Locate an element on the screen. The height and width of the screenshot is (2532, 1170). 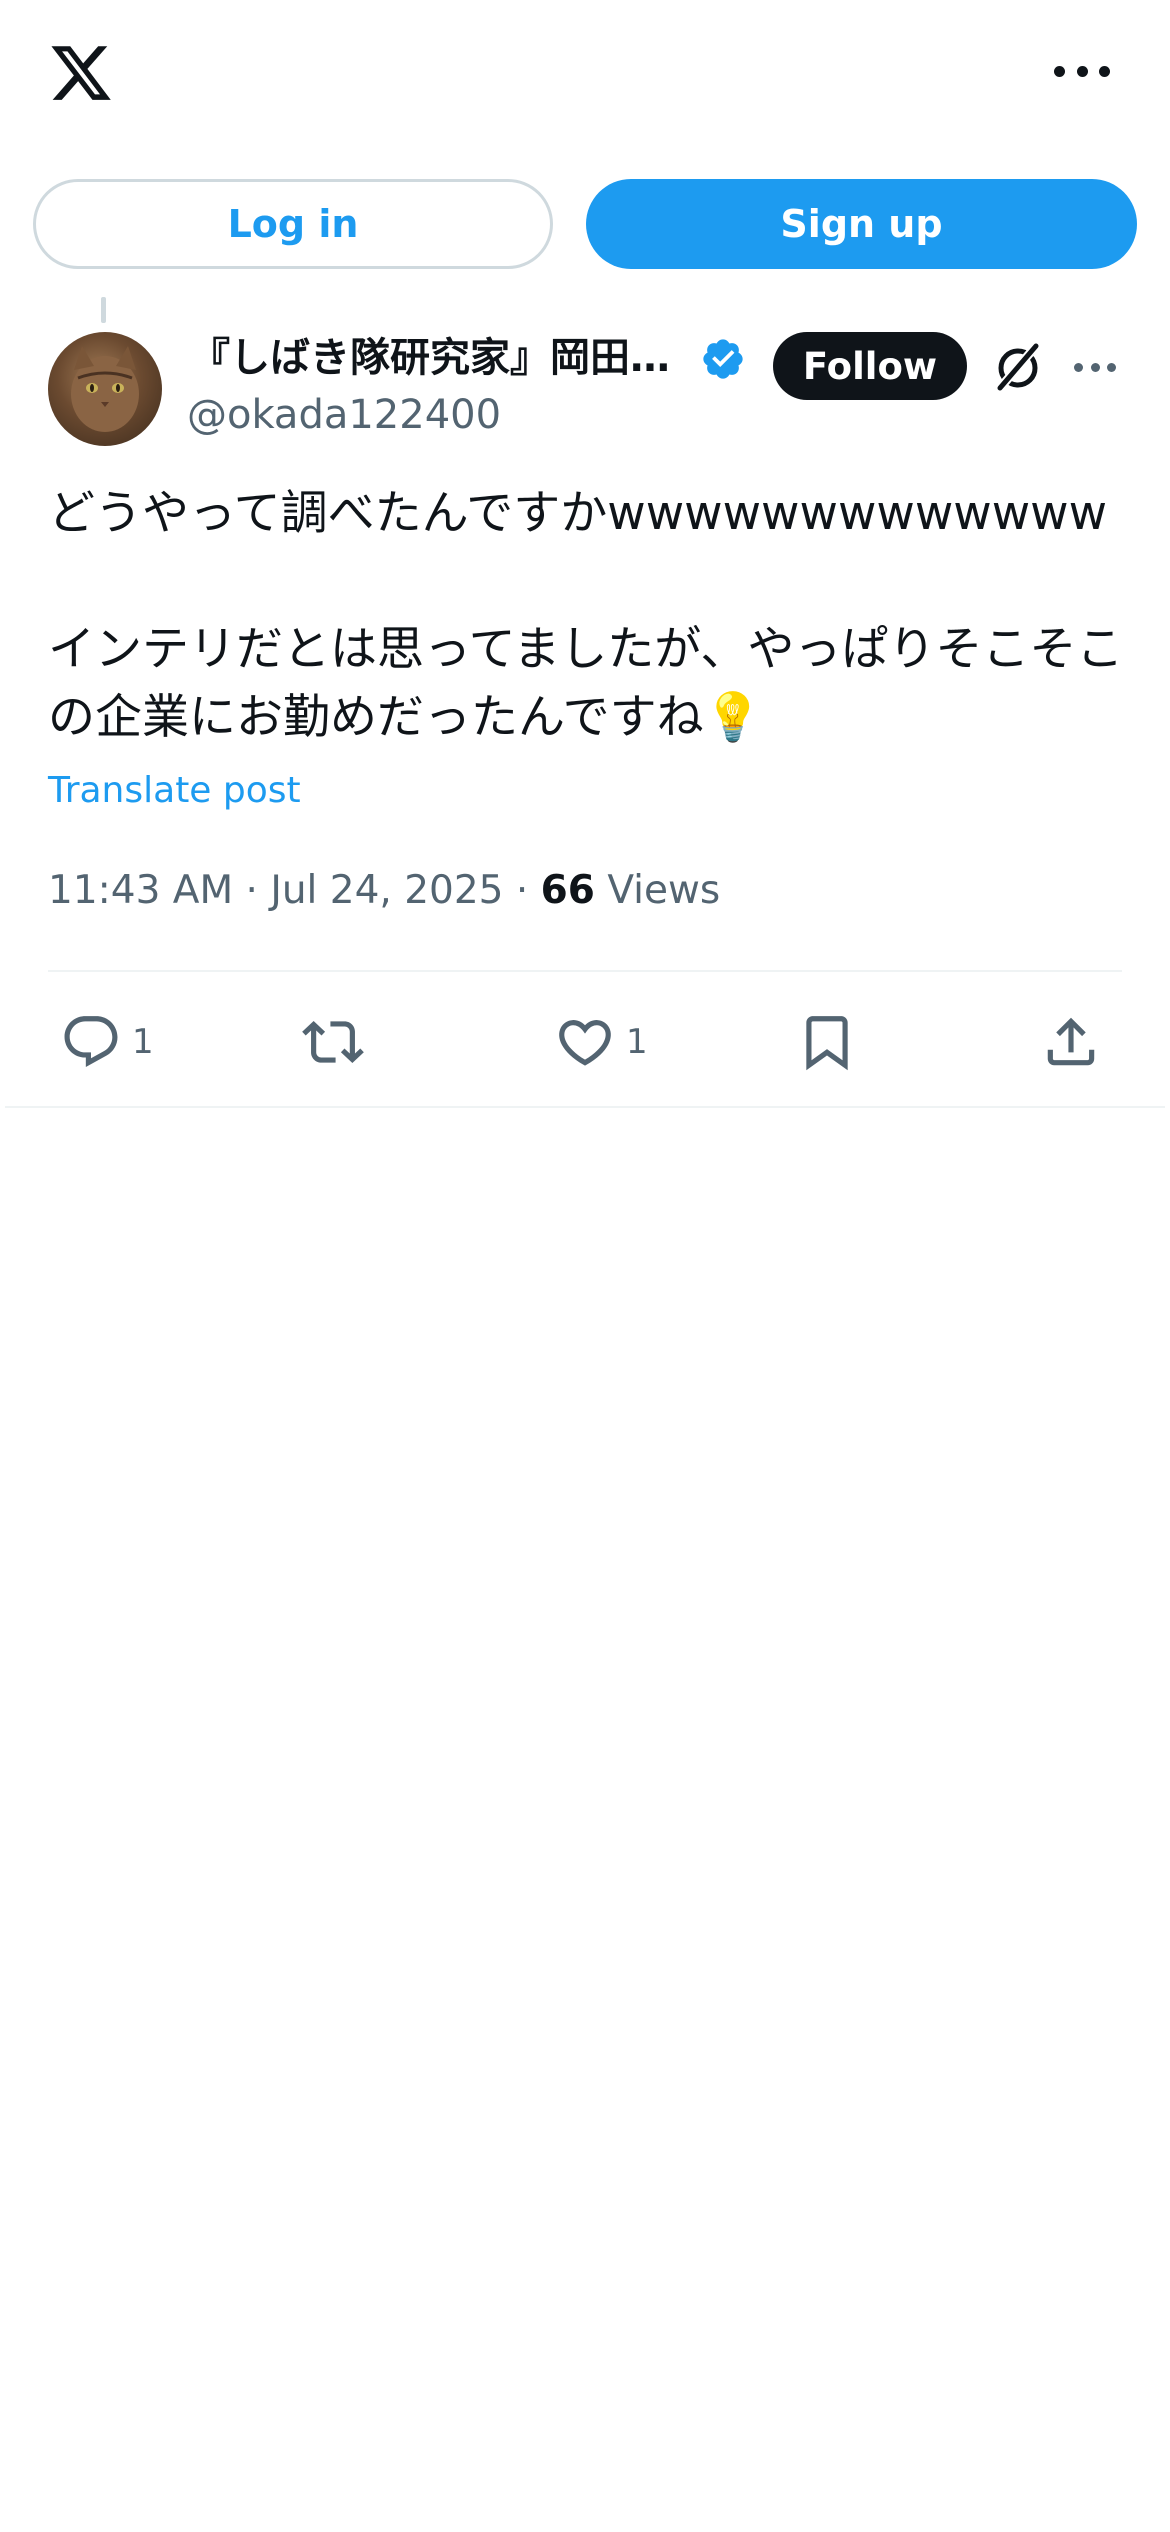
post-metadata: 11:43 AM · Jul 24, 2025 · 66 Views is located at coordinates (384, 890).